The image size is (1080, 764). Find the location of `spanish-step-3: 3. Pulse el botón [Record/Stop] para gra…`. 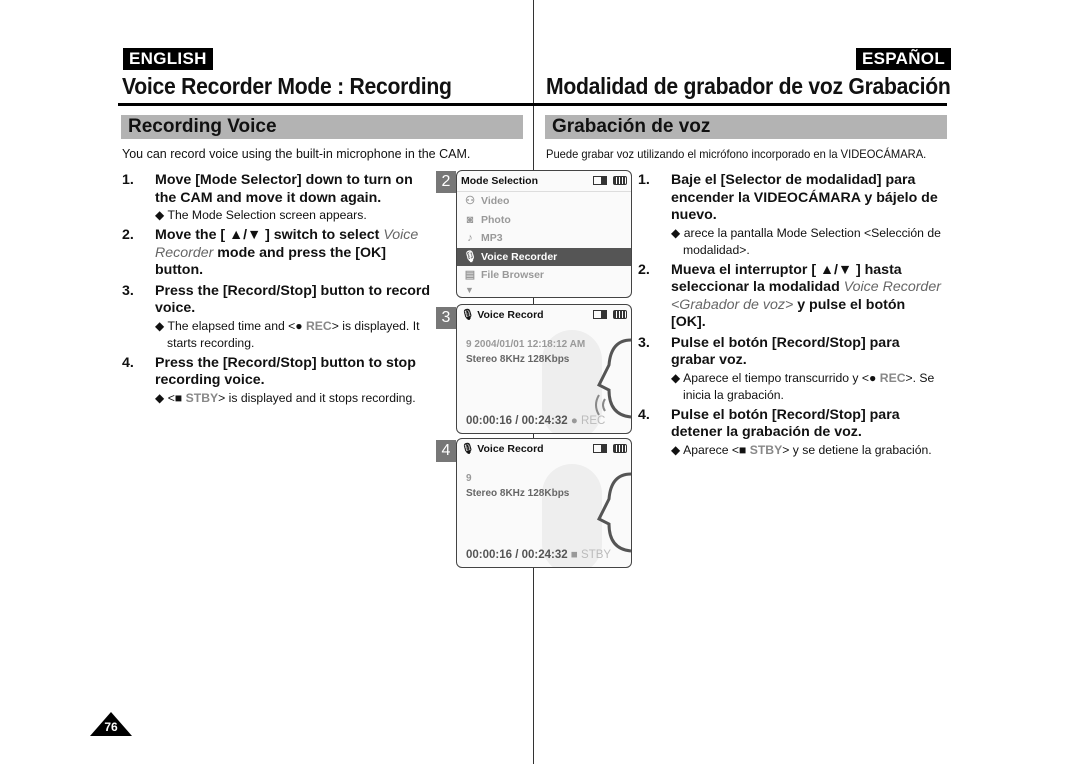

spanish-step-3: 3. Pulse el botón [Record/Stop] para gra… is located at coordinates (790, 369).